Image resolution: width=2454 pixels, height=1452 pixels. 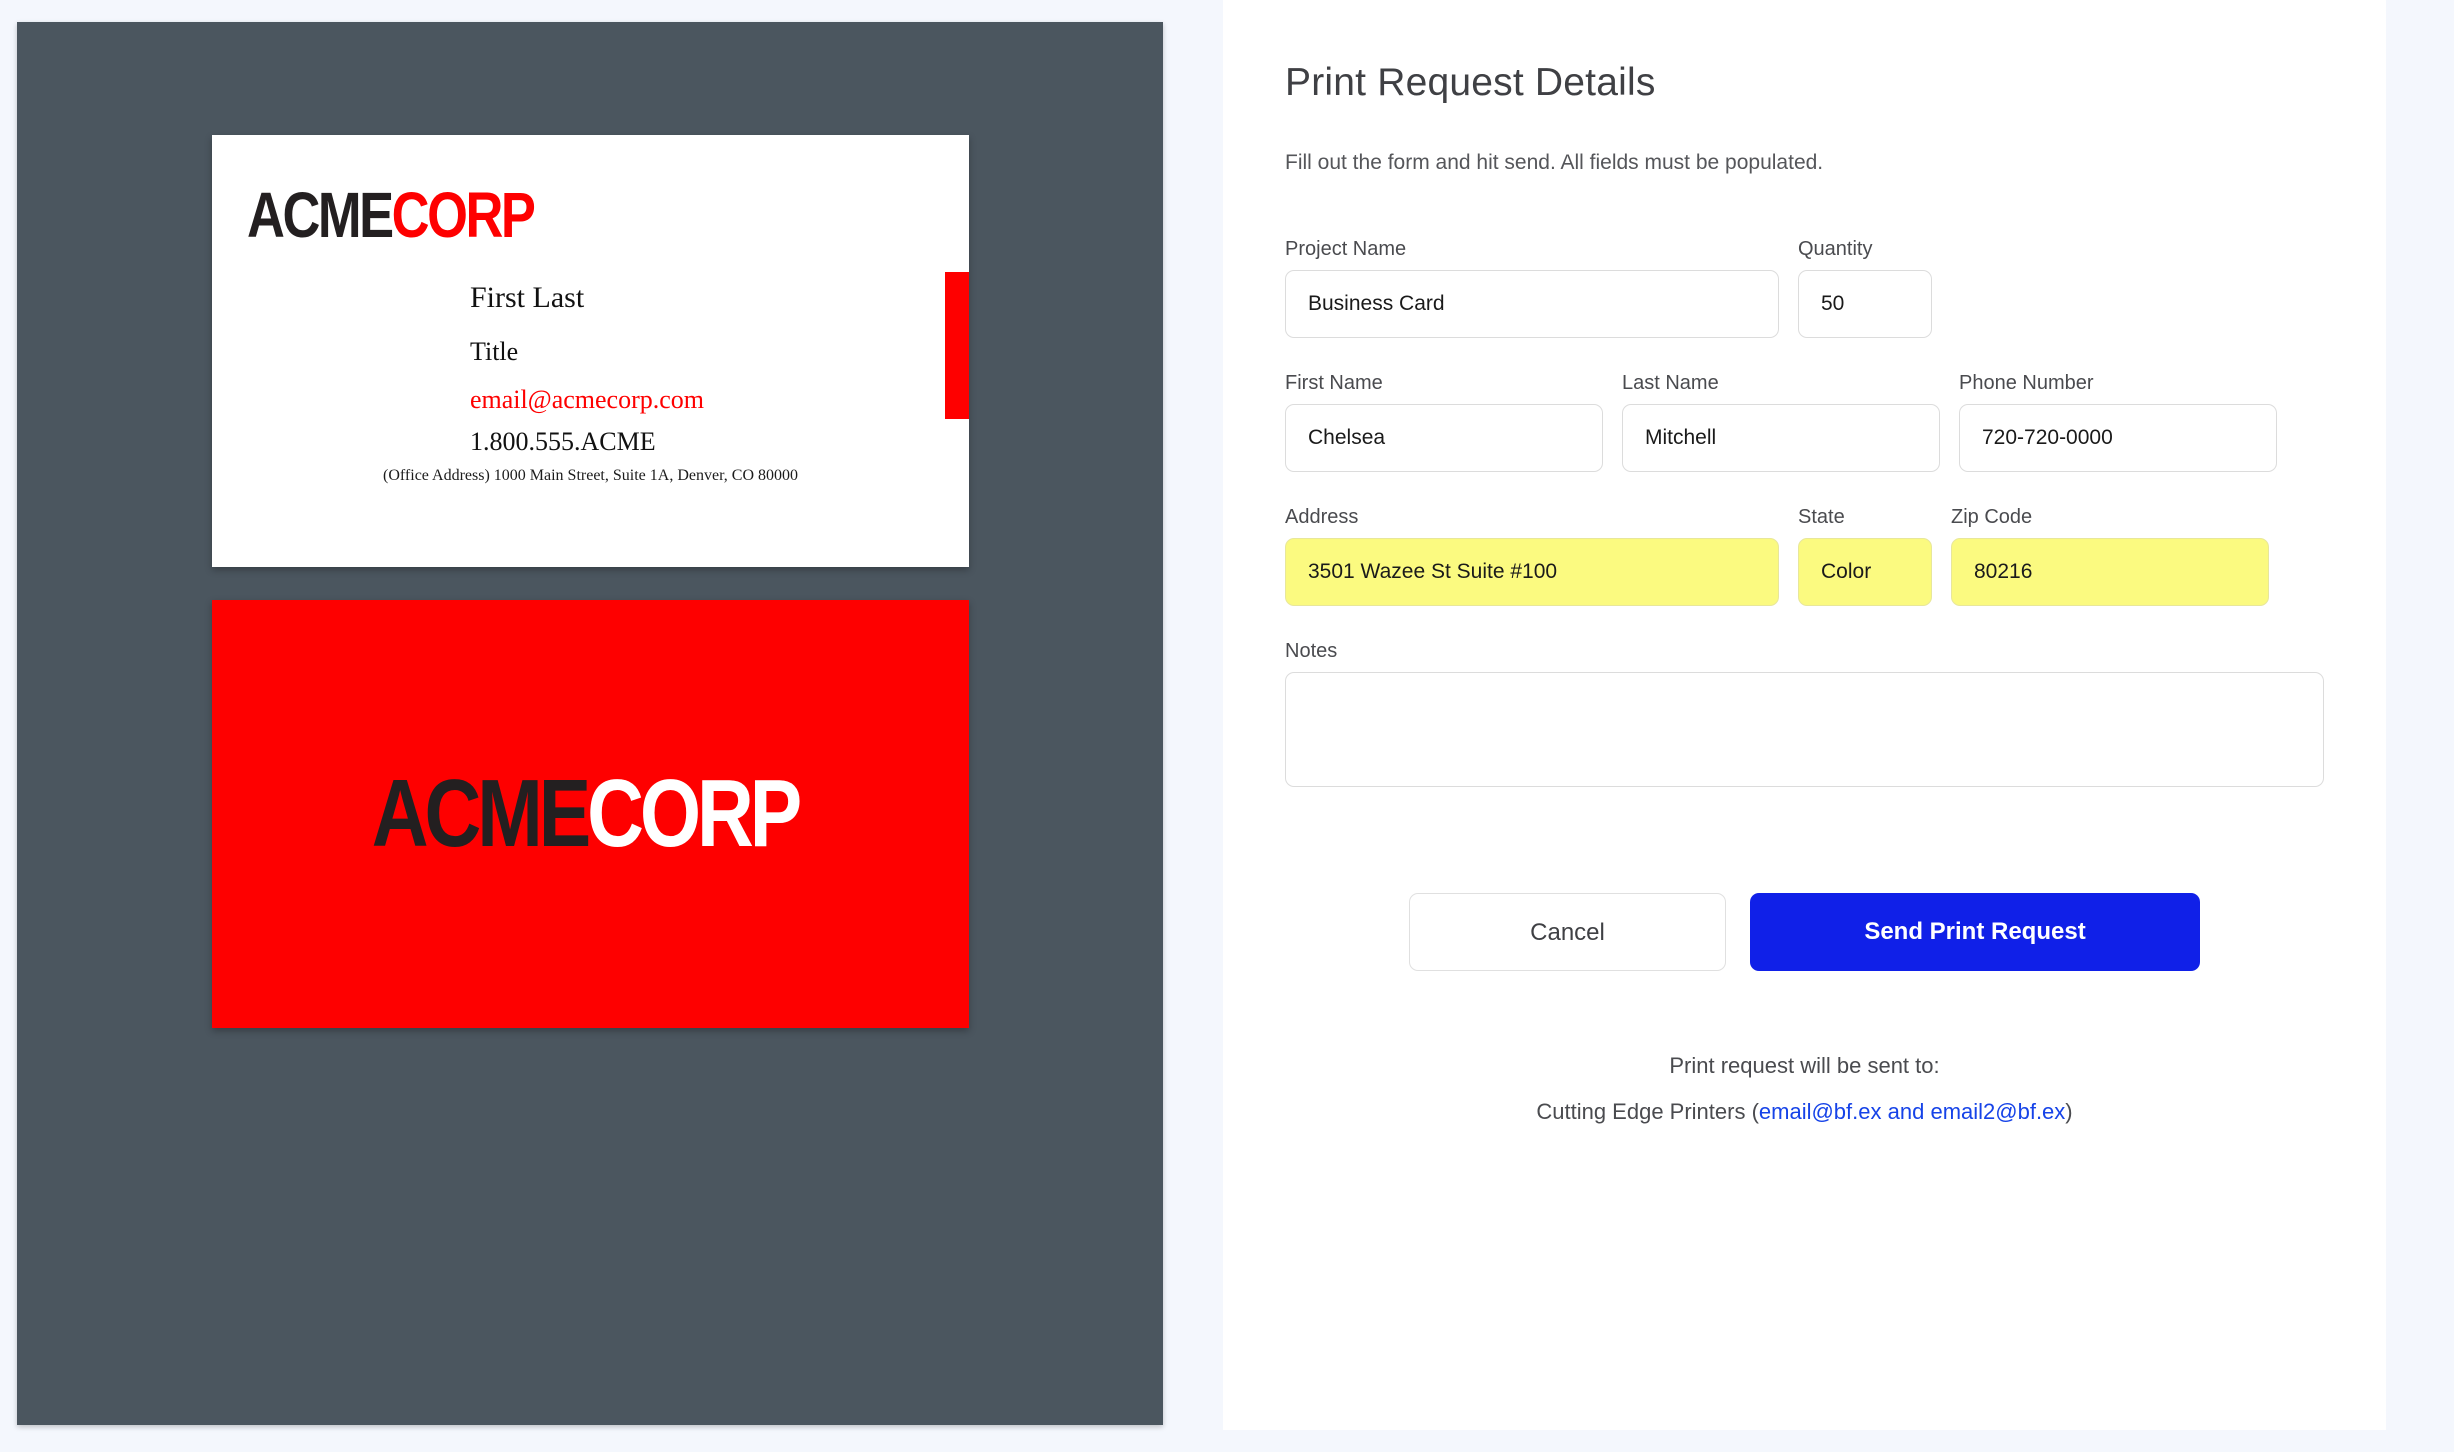 What do you see at coordinates (1334, 383) in the screenshot?
I see `first-name-label: First Name` at bounding box center [1334, 383].